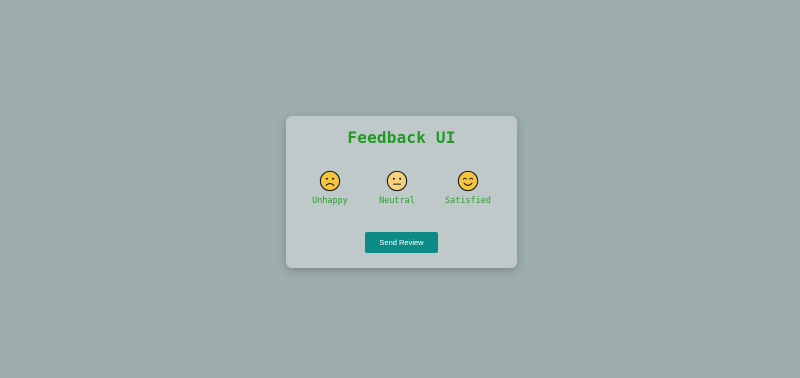 The height and width of the screenshot is (378, 800). Describe the element at coordinates (468, 201) in the screenshot. I see `rating-label-satisfied: Satisfied` at that location.